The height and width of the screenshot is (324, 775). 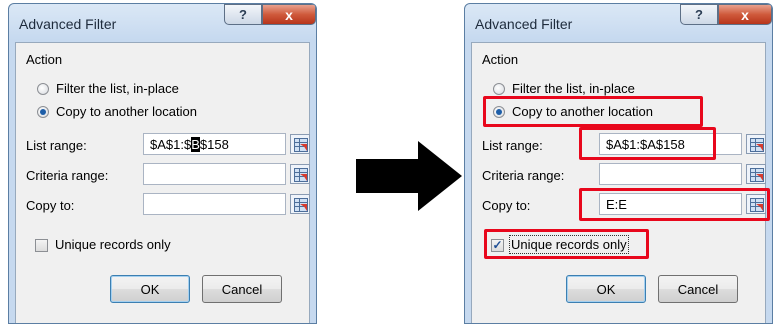 I want to click on unique-records-checkbox: ✓, so click(x=497, y=245).